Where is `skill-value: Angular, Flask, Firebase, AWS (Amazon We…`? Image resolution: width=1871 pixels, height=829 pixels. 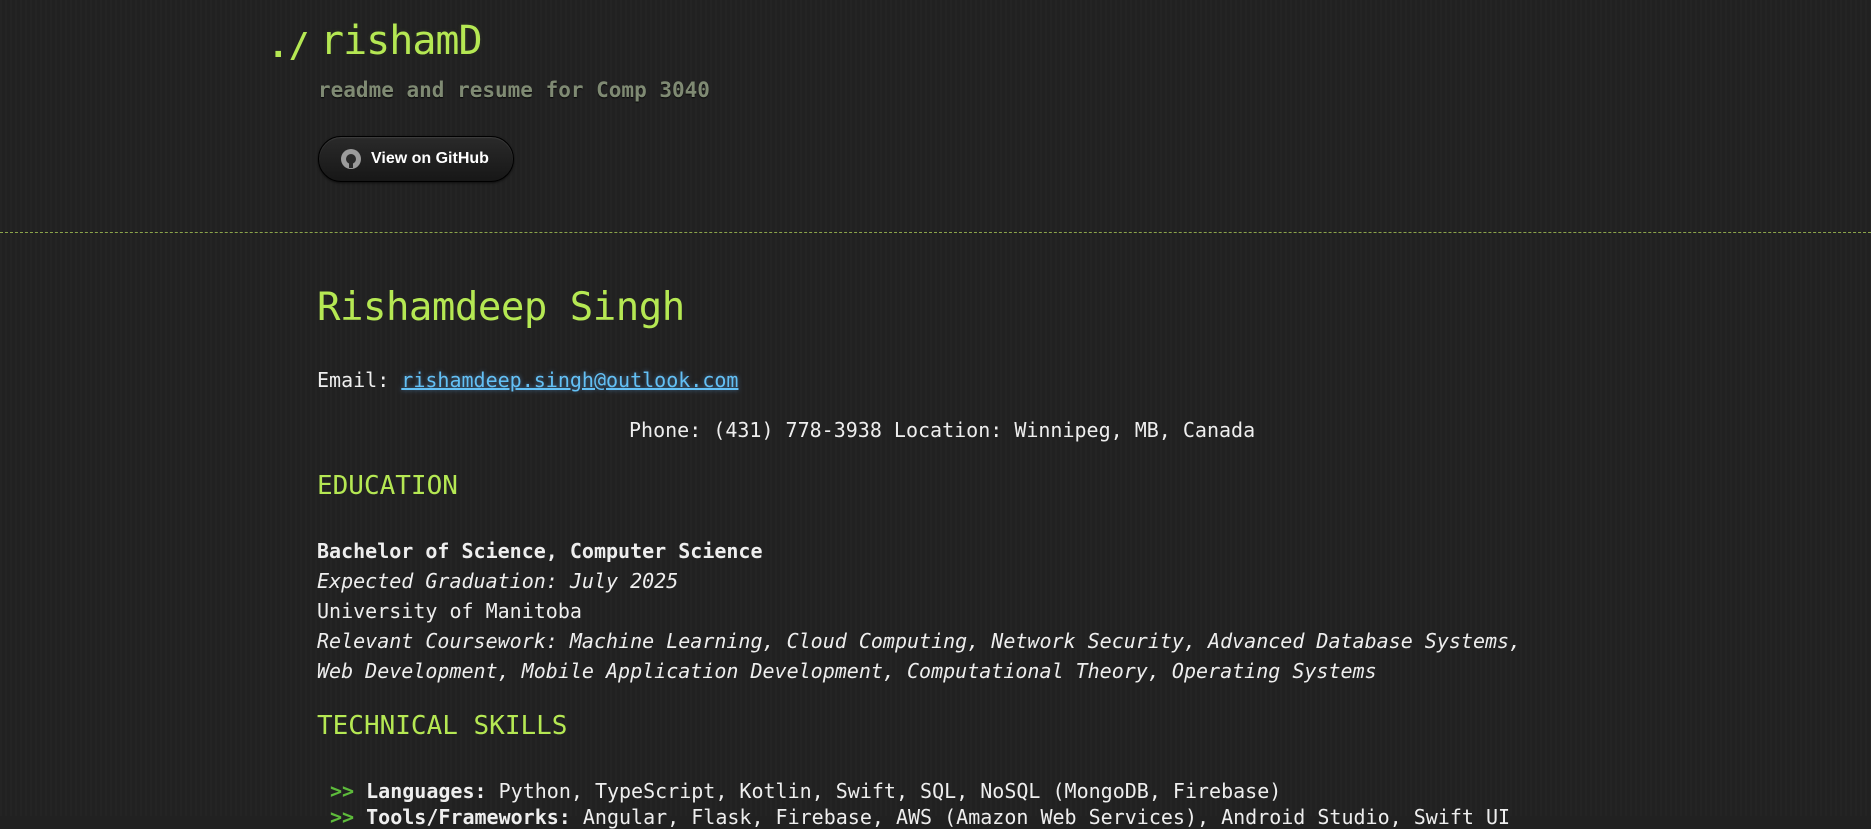
skill-value: Angular, Flask, Firebase, AWS (Amazon We… is located at coordinates (1046, 817).